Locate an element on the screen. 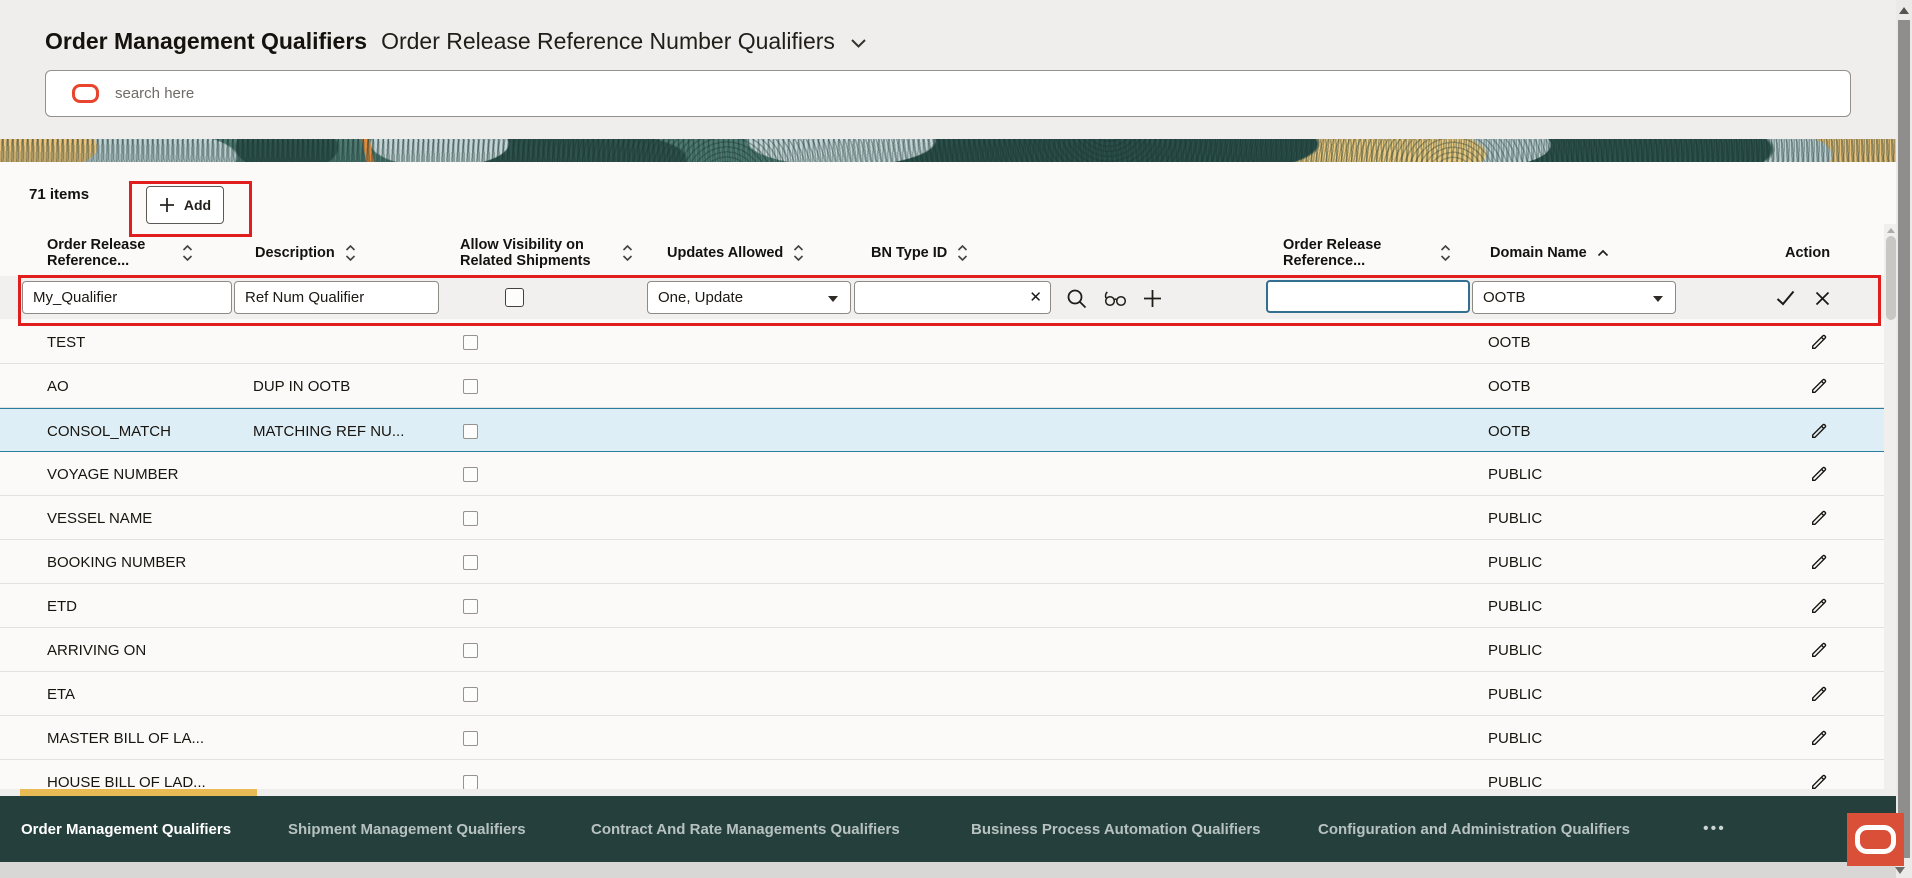  header-action: Action is located at coordinates (1808, 253).